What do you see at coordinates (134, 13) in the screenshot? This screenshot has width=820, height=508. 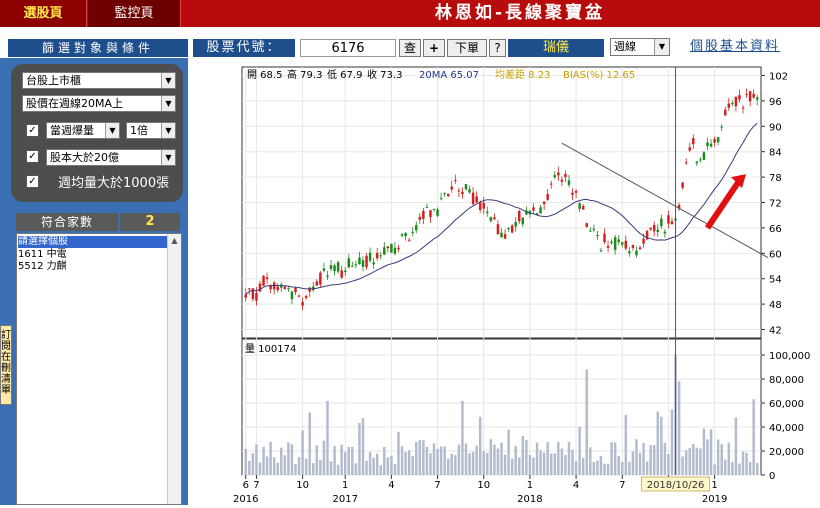 I see `tab-monitor: 監控頁` at bounding box center [134, 13].